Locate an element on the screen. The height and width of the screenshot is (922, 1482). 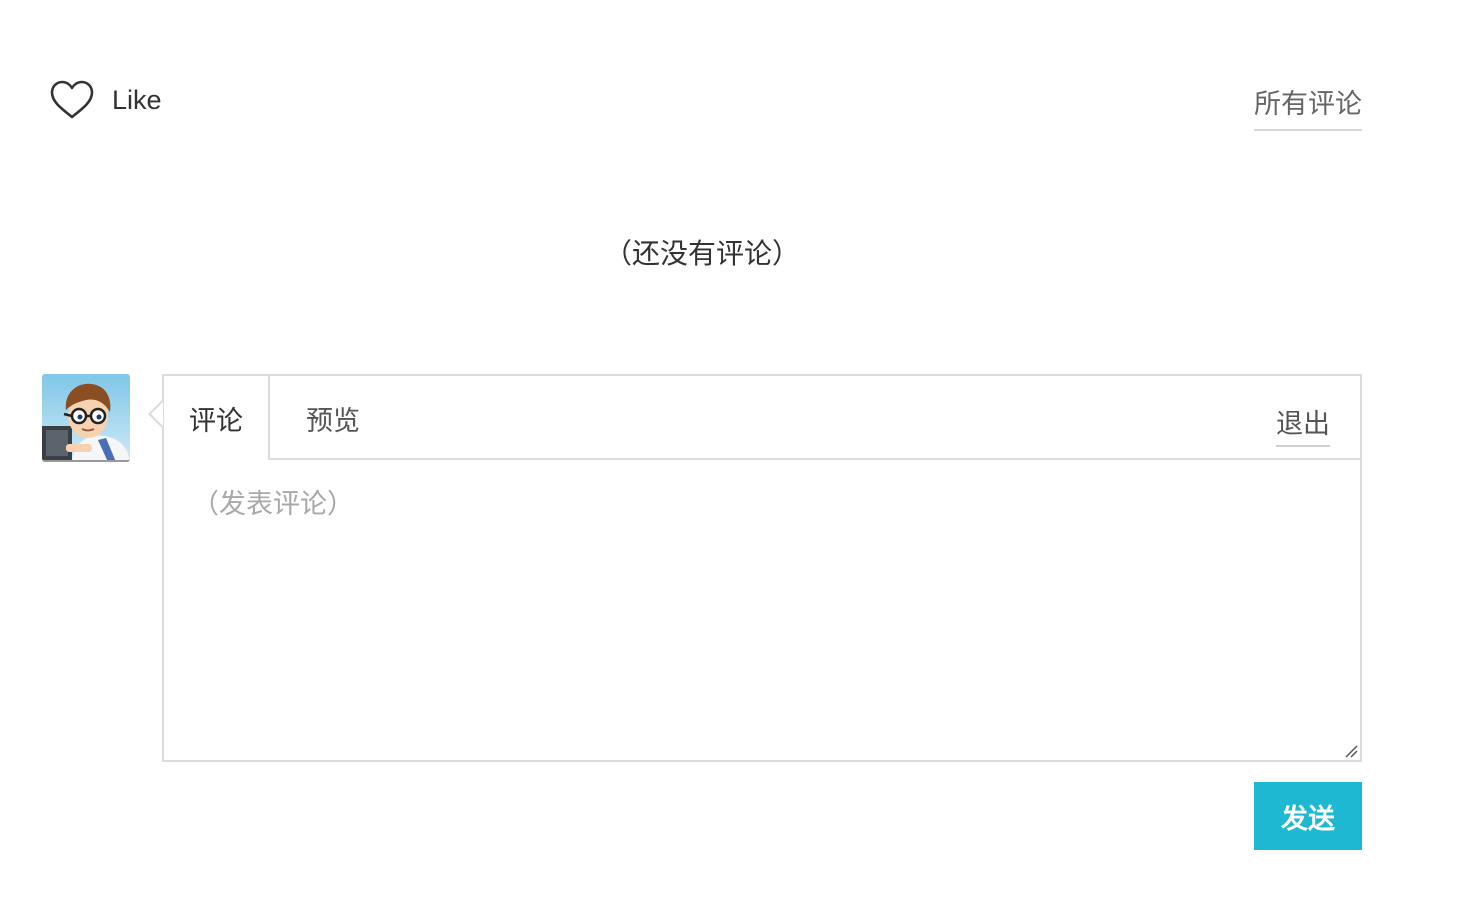
avatar is located at coordinates (86, 418).